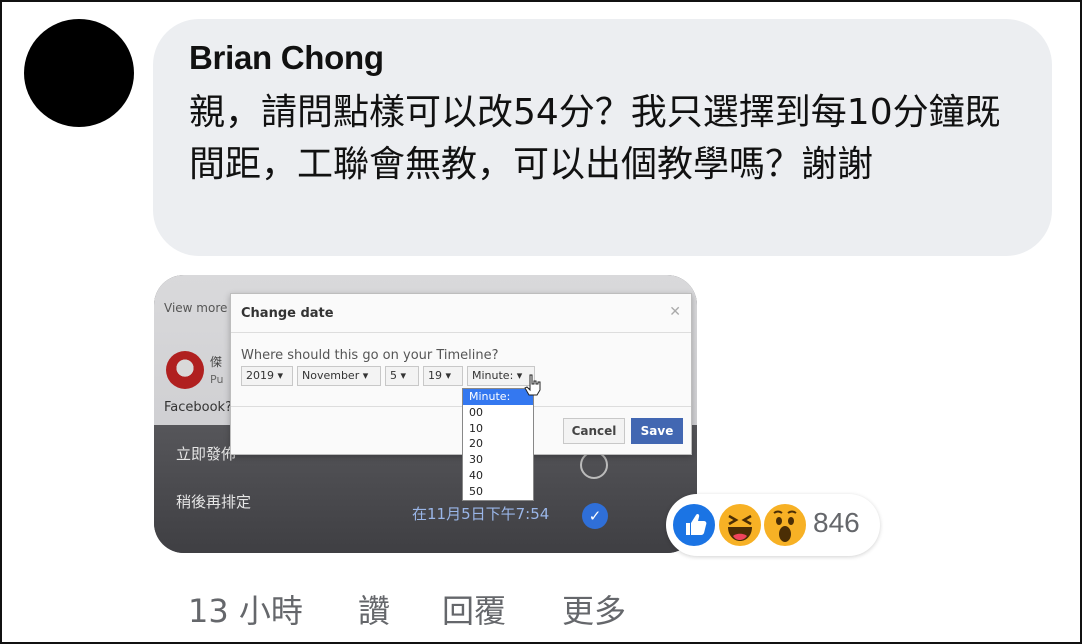 Image resolution: width=1082 pixels, height=644 pixels. Describe the element at coordinates (481, 514) in the screenshot. I see `photo-scheduled-time: 在11月5日下午7:54` at that location.